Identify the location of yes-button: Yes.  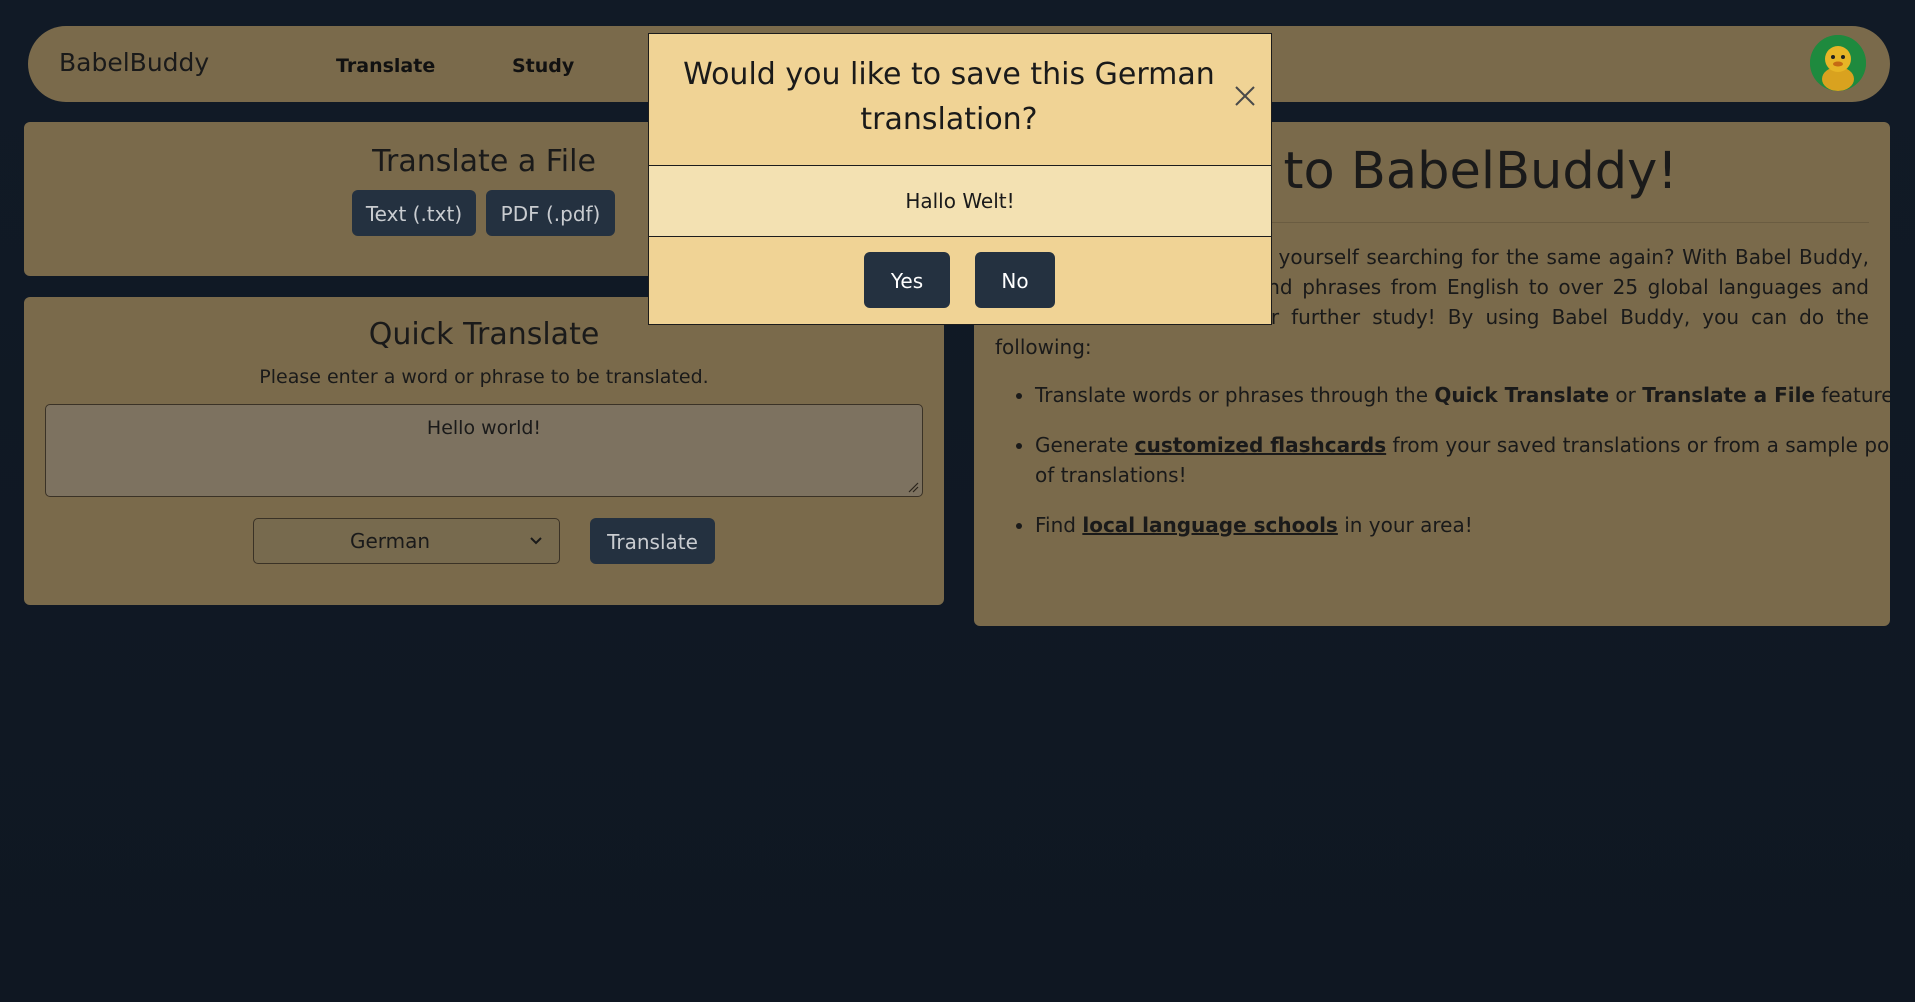
(907, 280).